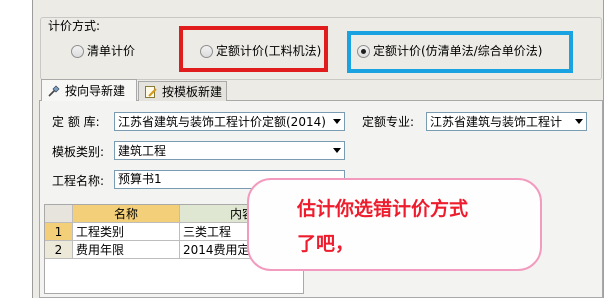 This screenshot has height=298, width=608. What do you see at coordinates (253, 49) in the screenshot?
I see `red-highlight-box` at bounding box center [253, 49].